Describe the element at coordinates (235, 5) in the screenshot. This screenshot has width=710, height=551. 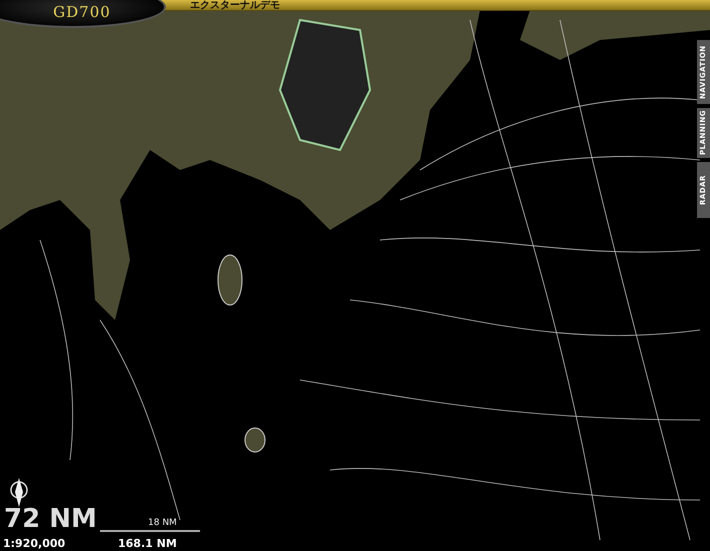
I see `window-title: エクスターナルデモ` at that location.